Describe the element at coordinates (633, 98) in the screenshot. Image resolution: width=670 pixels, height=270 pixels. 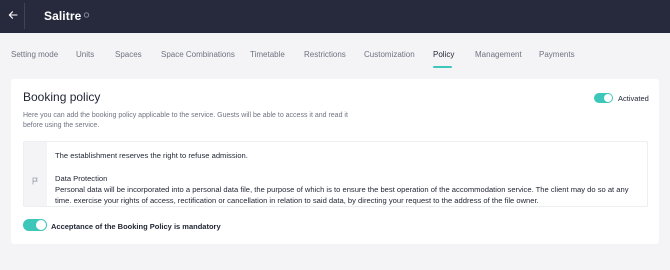
I see `activated-label: Activated` at that location.